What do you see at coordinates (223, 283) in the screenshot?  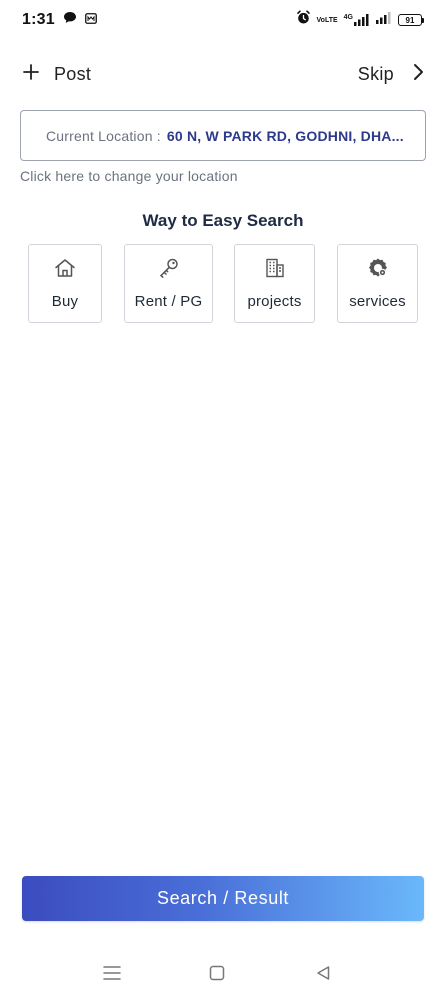 I see `category-grid: Buy Rent / PG projects services` at bounding box center [223, 283].